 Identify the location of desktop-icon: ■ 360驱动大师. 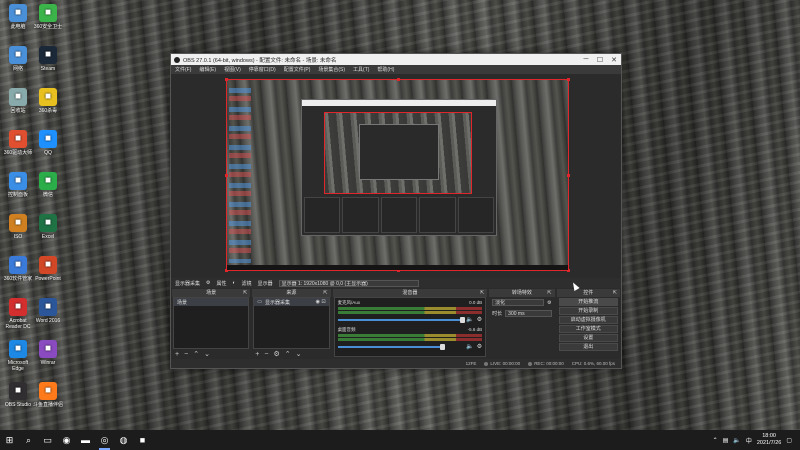
(18, 150).